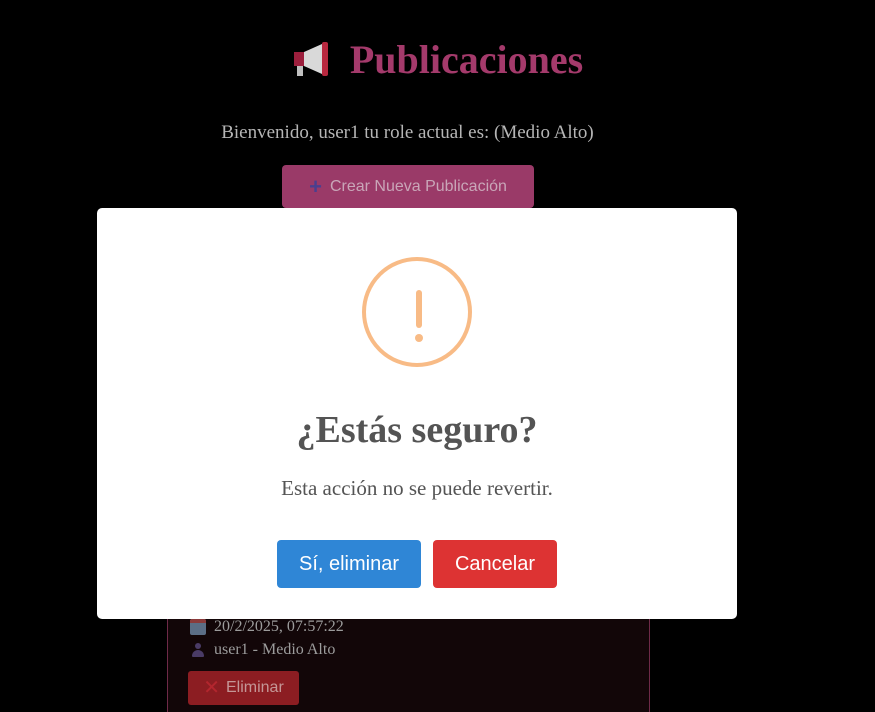  What do you see at coordinates (254, 687) in the screenshot?
I see `delete-post-label: Eliminar` at bounding box center [254, 687].